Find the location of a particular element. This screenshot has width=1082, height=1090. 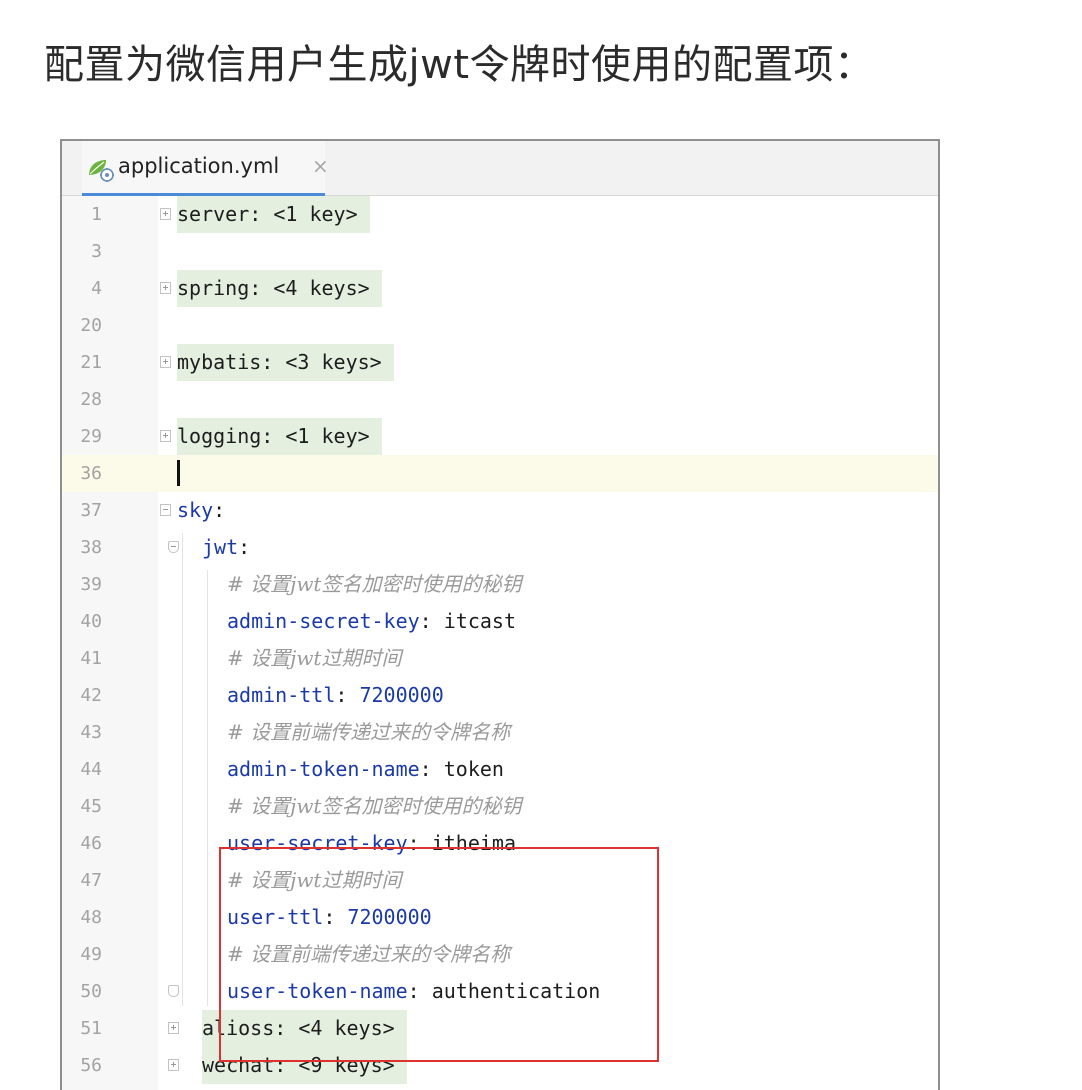

folded-code-region: server: <1 key> is located at coordinates (273, 214).